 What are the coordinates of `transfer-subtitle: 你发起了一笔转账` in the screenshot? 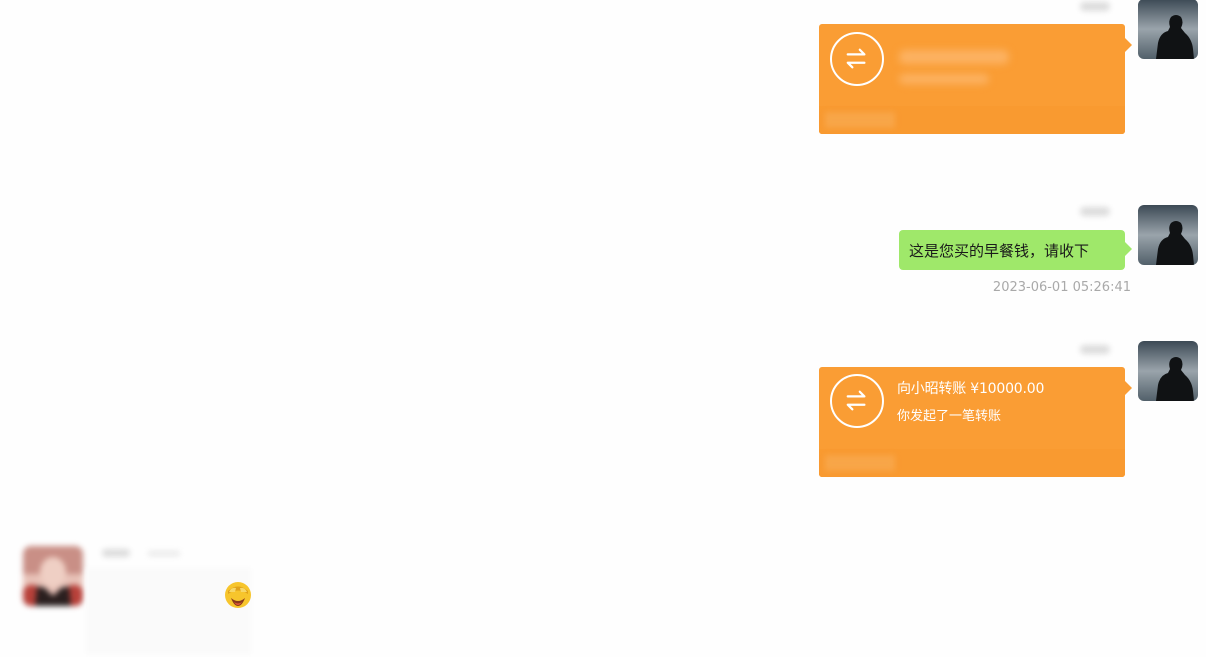 It's located at (949, 416).